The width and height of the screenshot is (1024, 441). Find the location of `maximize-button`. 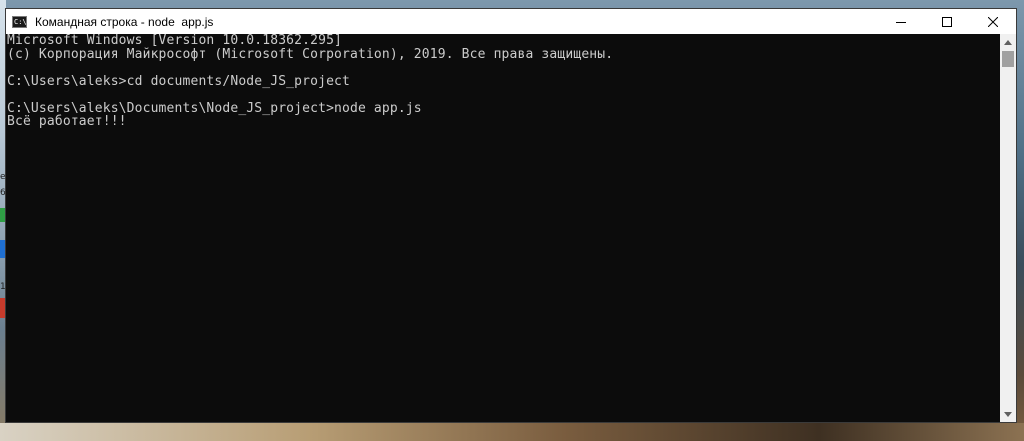

maximize-button is located at coordinates (947, 21).